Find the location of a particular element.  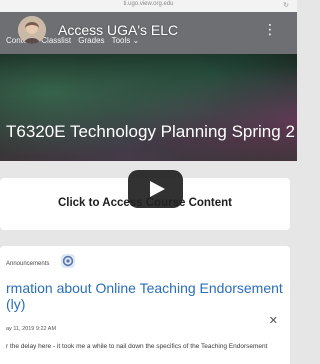

channel-avatar is located at coordinates (32, 30).